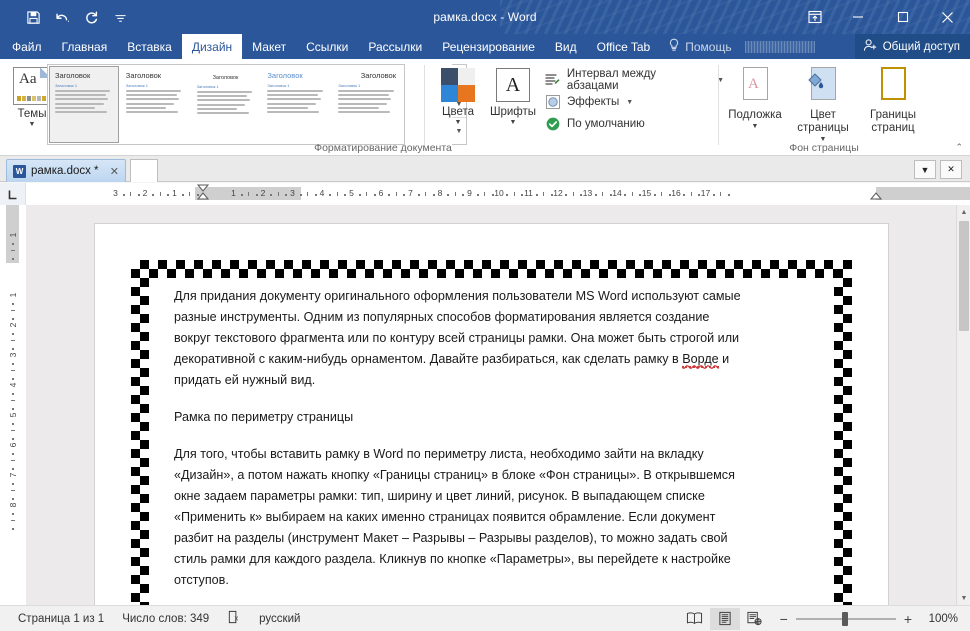  I want to click on vertical-scrollbar: ▲ ▼, so click(963, 405).